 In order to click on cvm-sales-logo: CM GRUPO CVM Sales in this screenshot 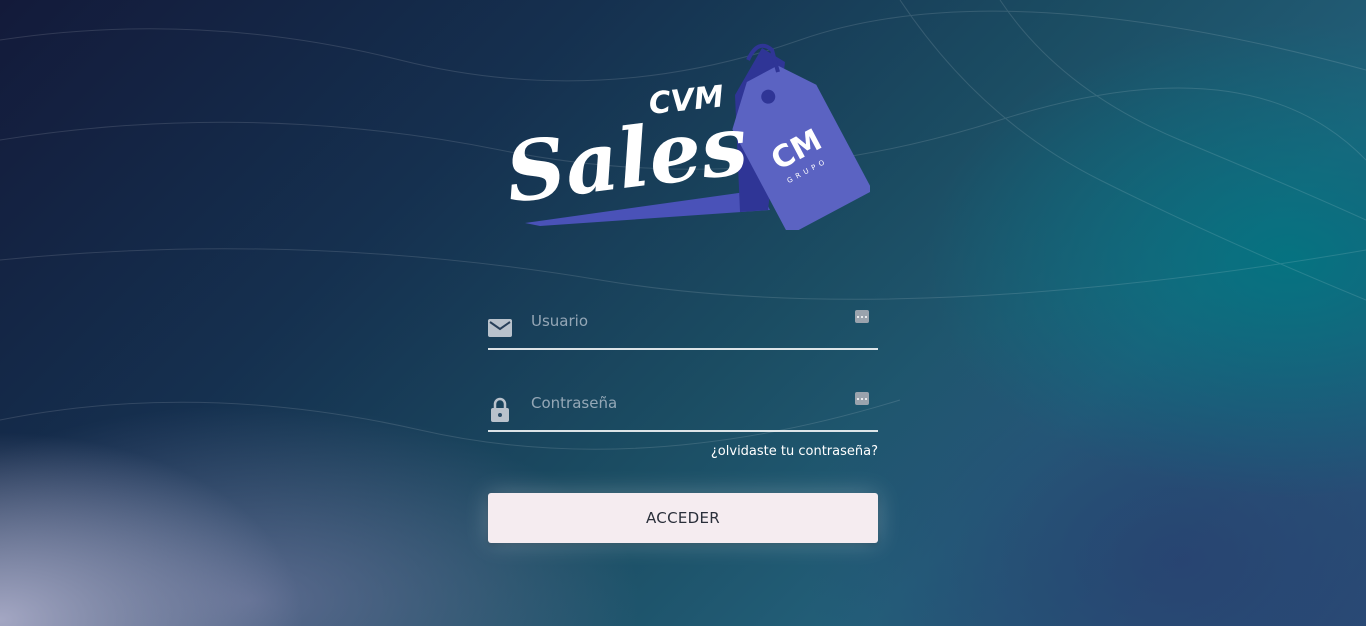, I will do `click(685, 136)`.